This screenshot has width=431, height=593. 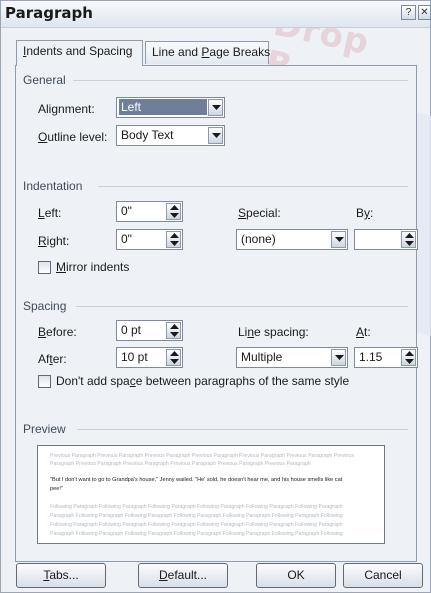 What do you see at coordinates (44, 429) in the screenshot?
I see `preview-heading: Preview` at bounding box center [44, 429].